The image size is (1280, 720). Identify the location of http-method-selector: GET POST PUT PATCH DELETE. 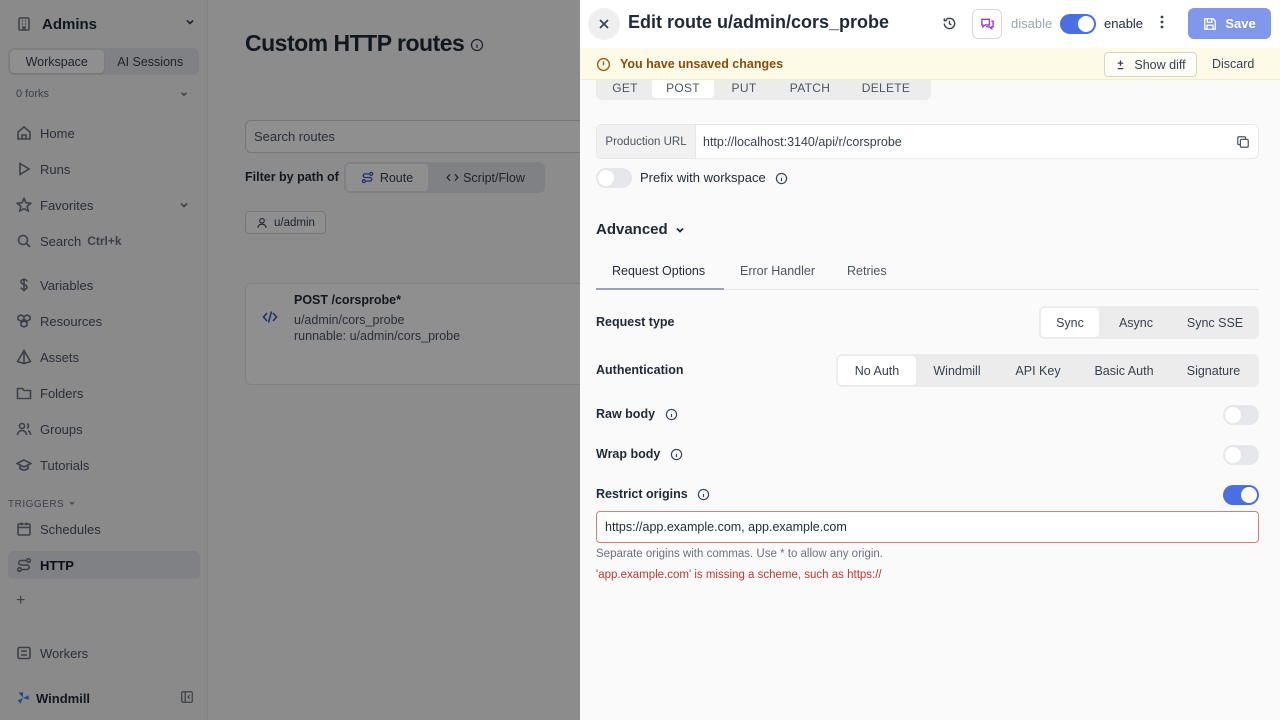
(763, 90).